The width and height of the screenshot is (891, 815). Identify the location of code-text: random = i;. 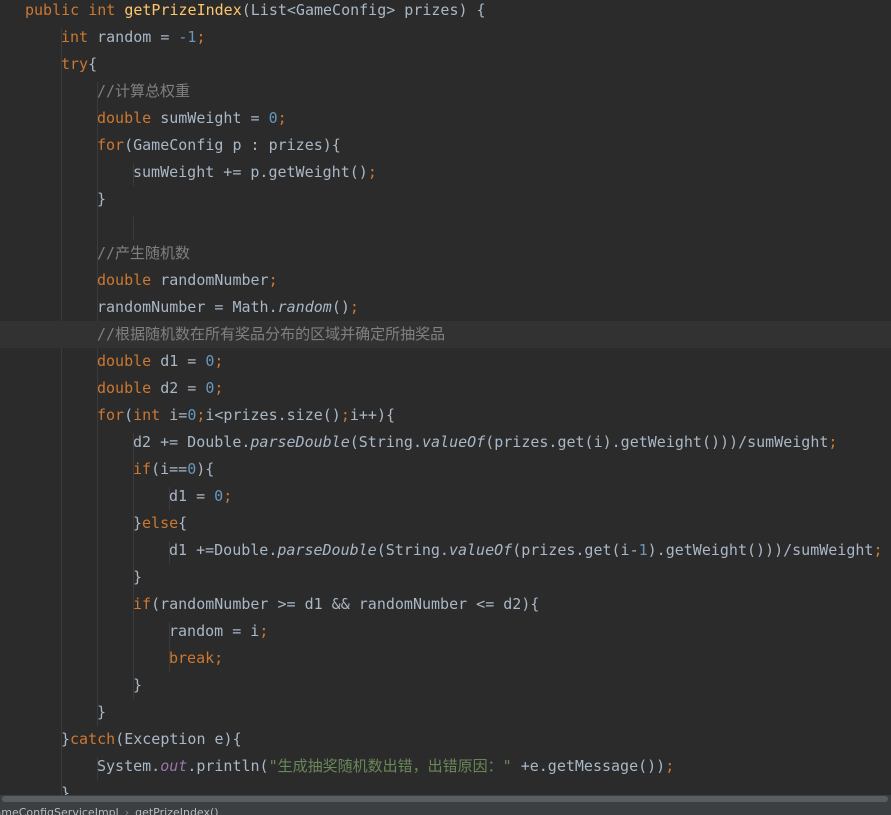
(218, 631).